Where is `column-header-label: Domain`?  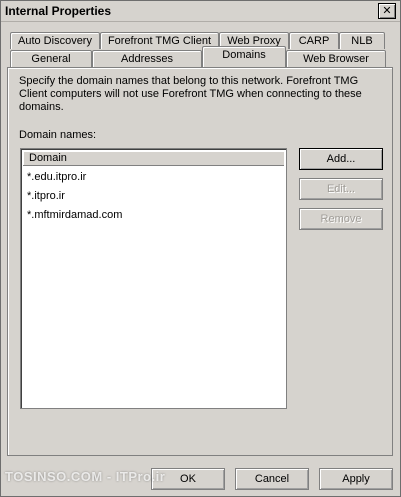
column-header-label: Domain is located at coordinates (48, 158).